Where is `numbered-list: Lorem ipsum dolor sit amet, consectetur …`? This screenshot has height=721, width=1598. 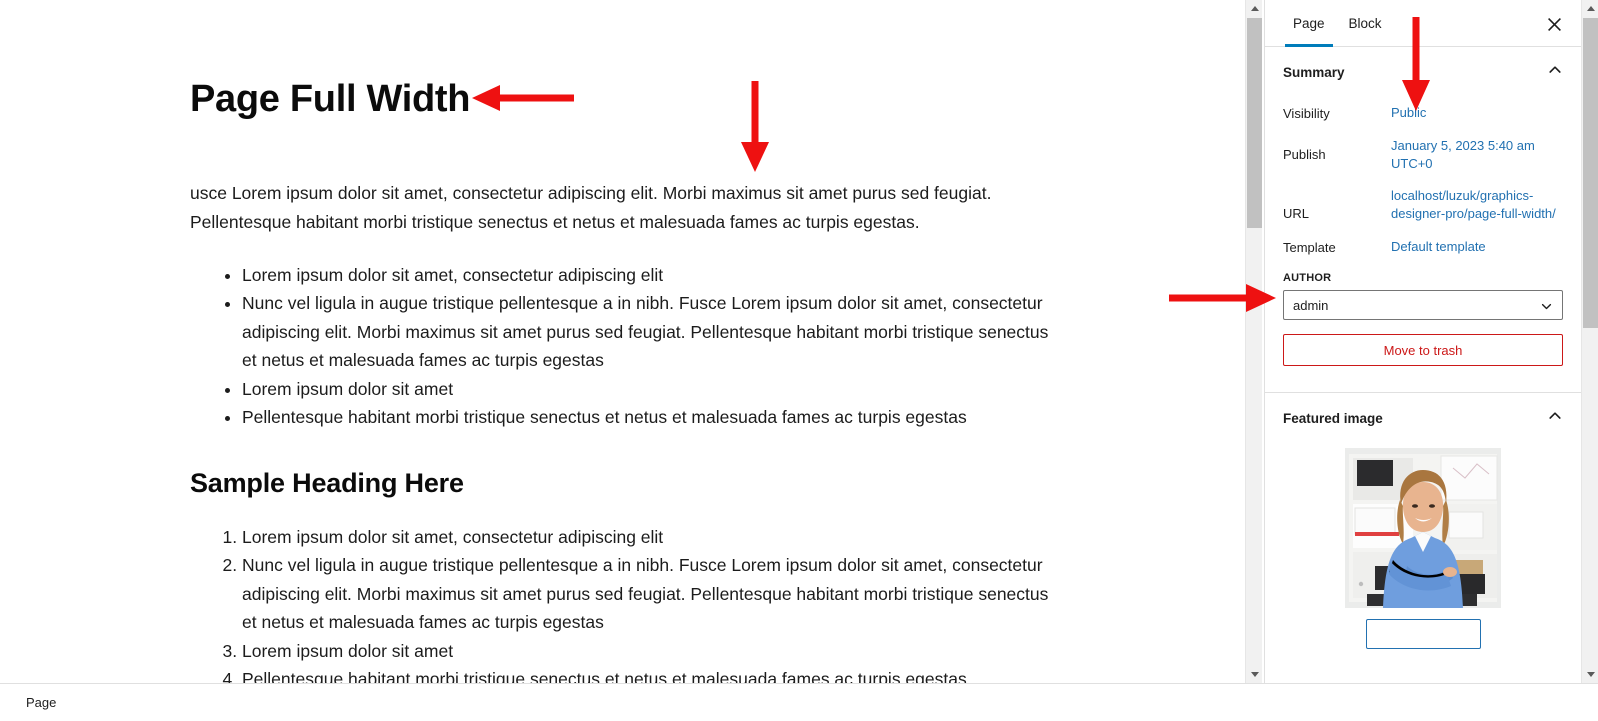 numbered-list: Lorem ipsum dolor sit amet, consectetur … is located at coordinates (620, 603).